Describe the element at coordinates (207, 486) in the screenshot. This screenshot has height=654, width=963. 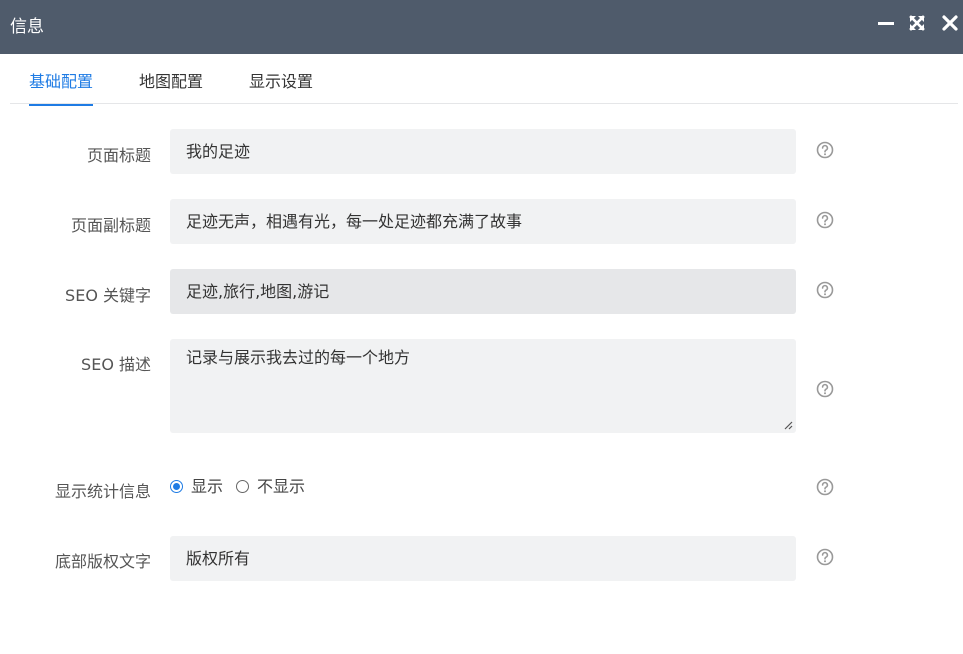
I see `radio-show-label: 显示` at that location.